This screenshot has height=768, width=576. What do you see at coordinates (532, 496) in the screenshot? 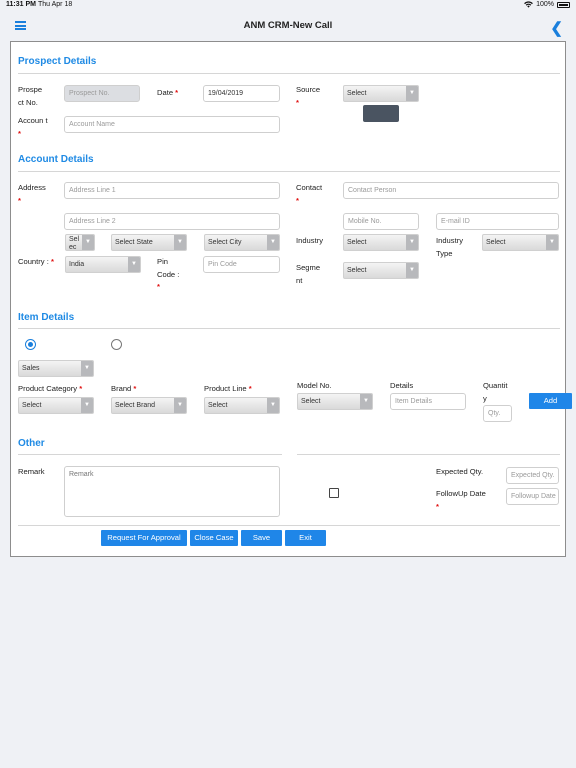
I see `followup-date-field: Followup Date` at bounding box center [532, 496].